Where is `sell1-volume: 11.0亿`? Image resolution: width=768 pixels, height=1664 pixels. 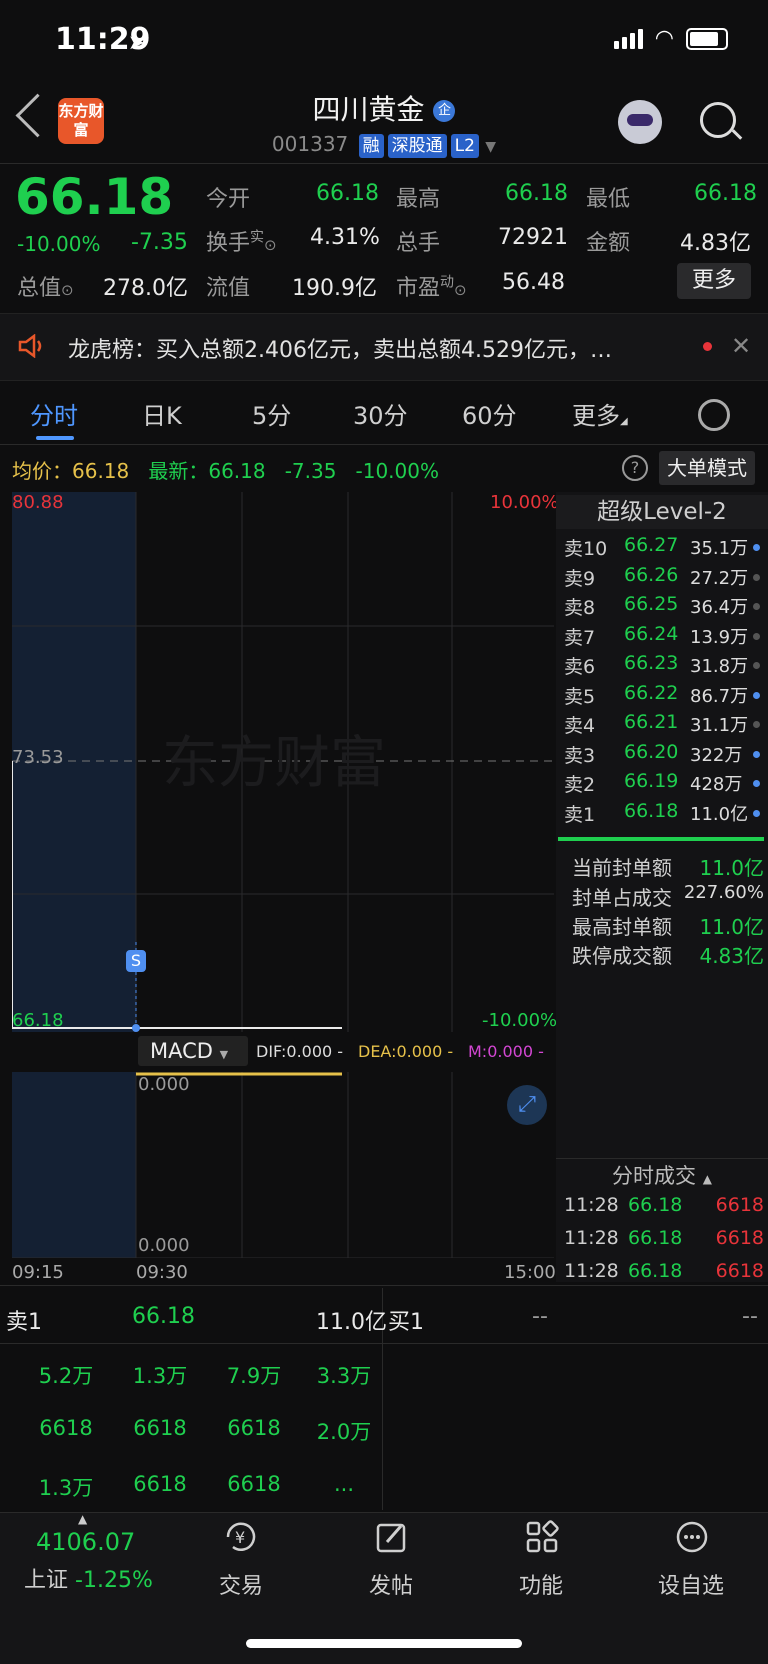 sell1-volume: 11.0亿 is located at coordinates (351, 1322).